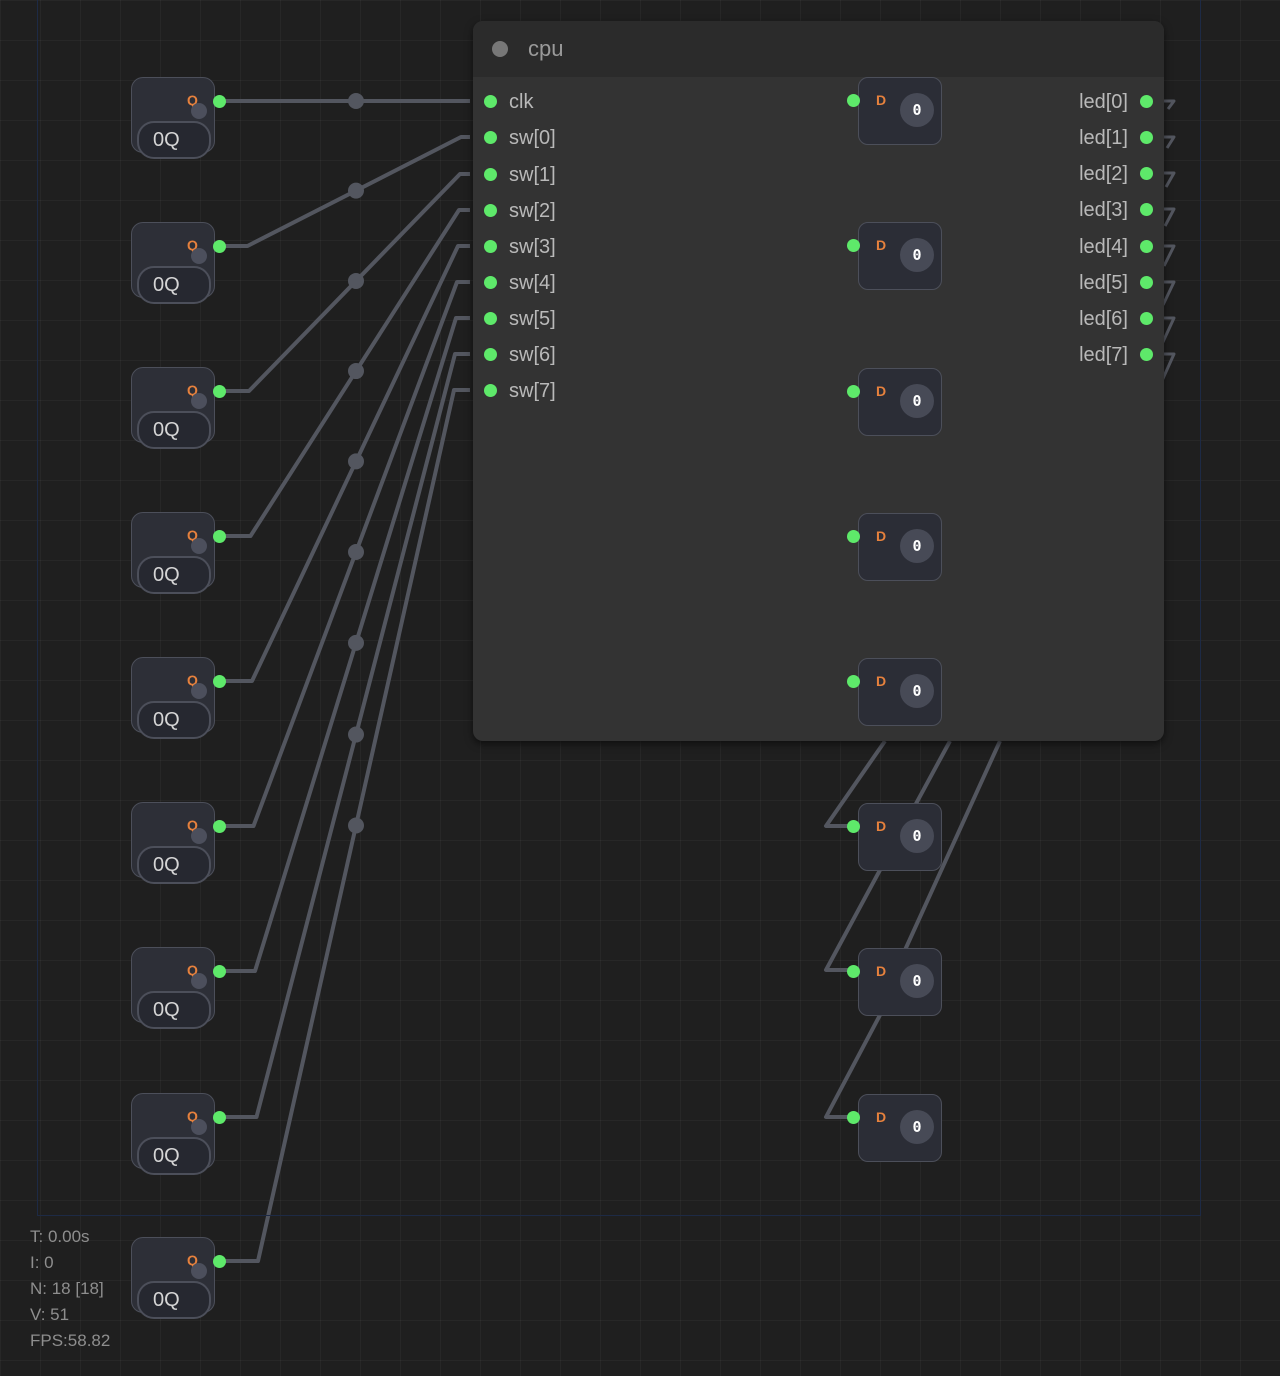 The height and width of the screenshot is (1376, 1280). I want to click on input-port-label: sw[3], so click(532, 247).